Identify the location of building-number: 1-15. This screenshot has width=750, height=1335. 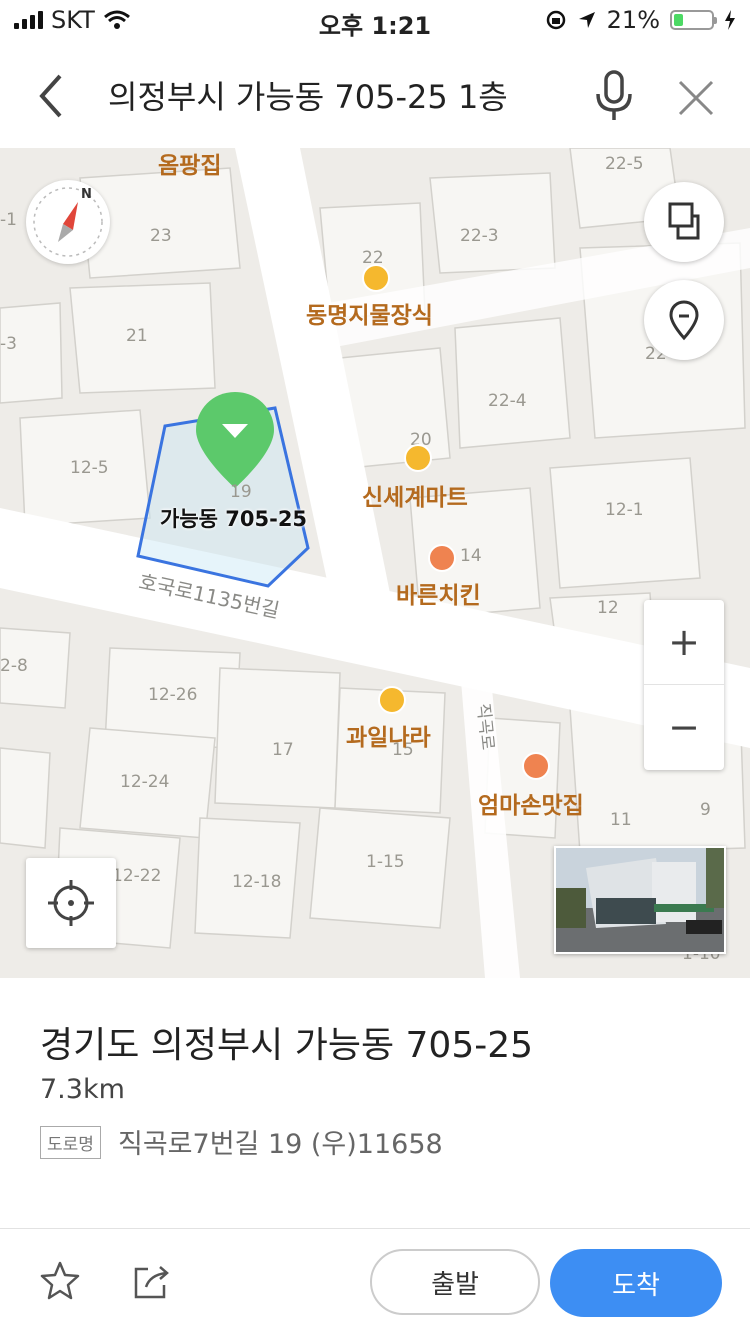
(385, 862).